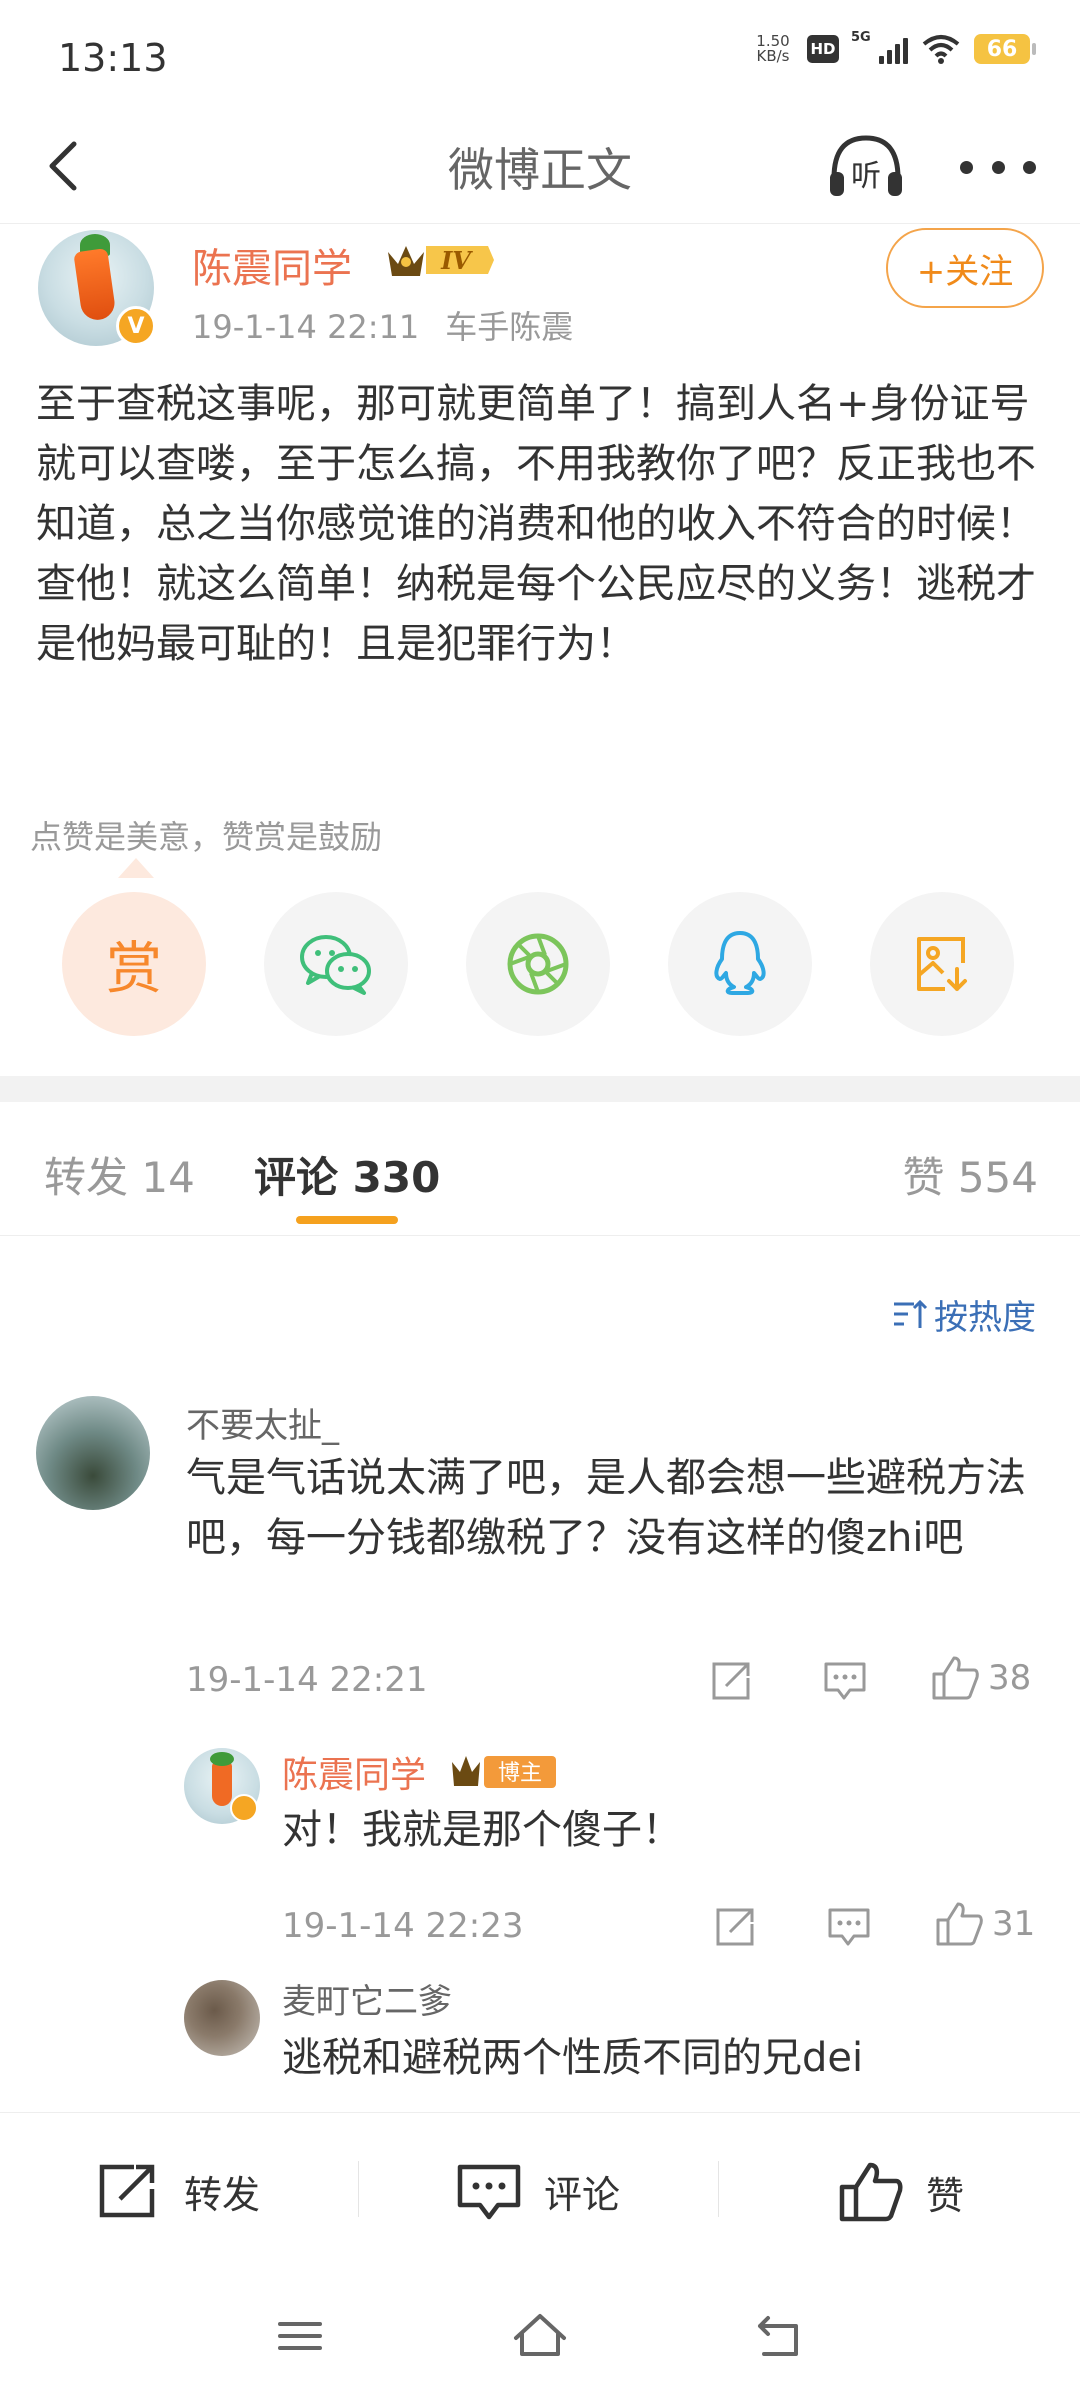  What do you see at coordinates (998, 167) in the screenshot?
I see `more-options-icon` at bounding box center [998, 167].